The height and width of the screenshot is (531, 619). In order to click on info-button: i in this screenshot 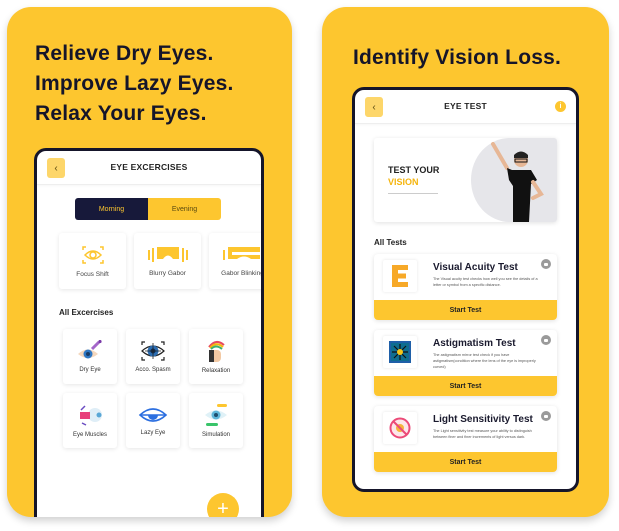, I will do `click(560, 106)`.